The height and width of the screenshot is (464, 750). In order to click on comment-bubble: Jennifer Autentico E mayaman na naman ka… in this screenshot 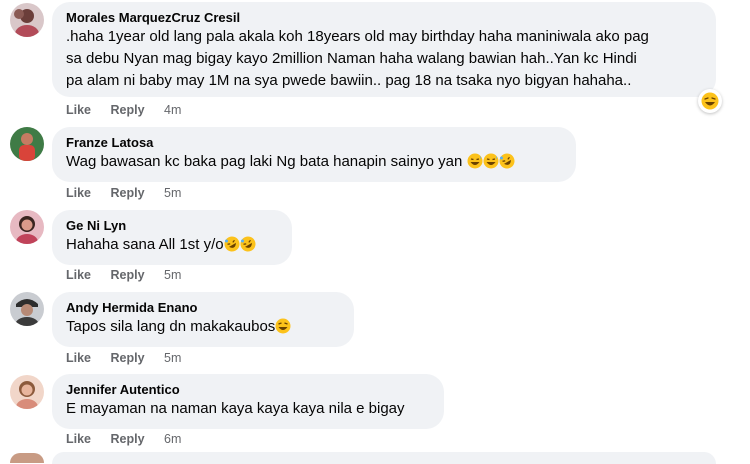, I will do `click(248, 401)`.